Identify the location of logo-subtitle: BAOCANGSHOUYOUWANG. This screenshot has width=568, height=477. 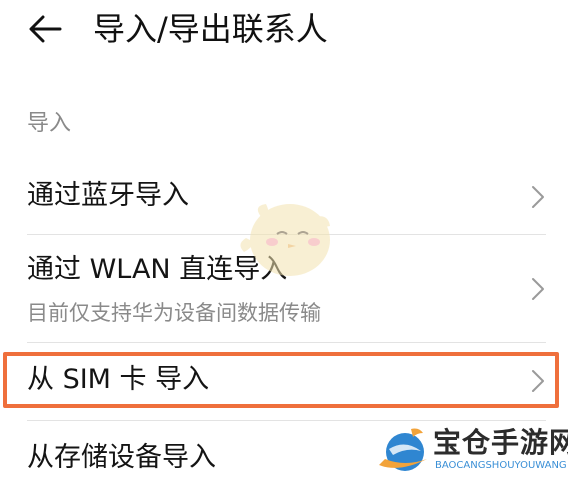
(501, 465).